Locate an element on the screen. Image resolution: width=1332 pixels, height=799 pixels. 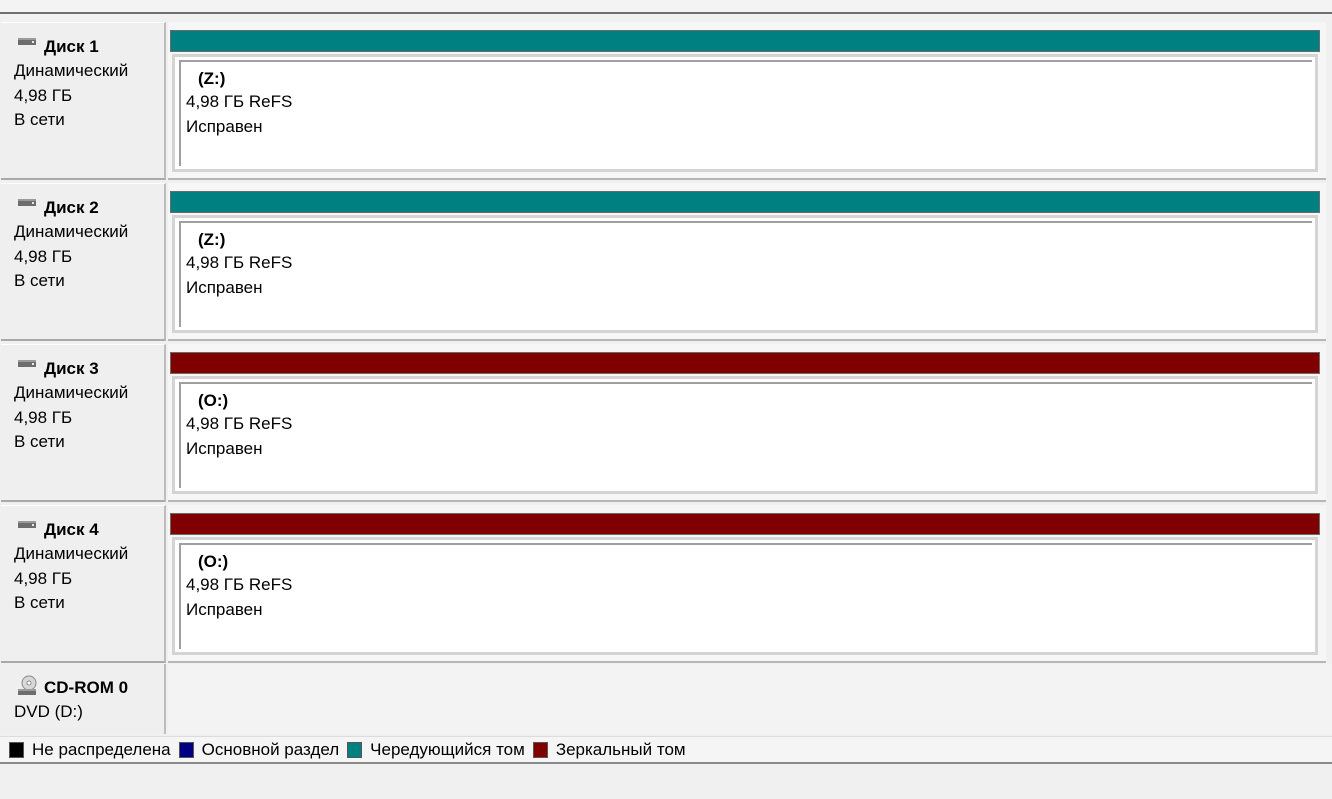
legend-item-unallocated: Не распределена is located at coordinates (90, 750).